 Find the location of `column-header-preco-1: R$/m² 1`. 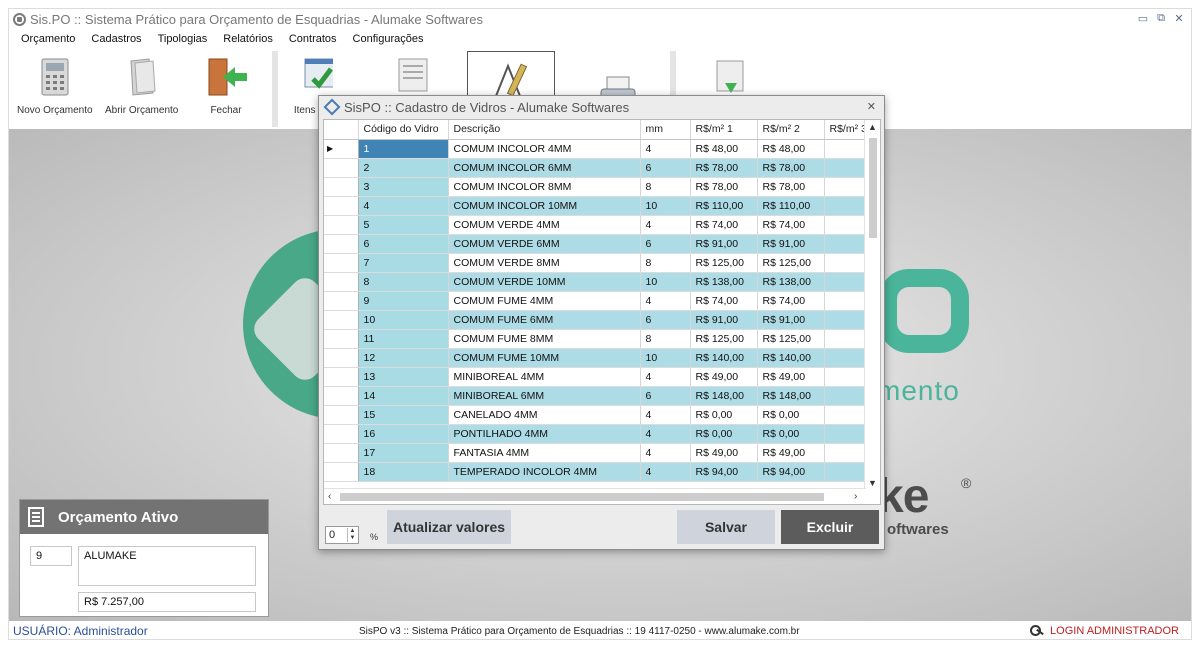

column-header-preco-1: R$/m² 1 is located at coordinates (724, 130).